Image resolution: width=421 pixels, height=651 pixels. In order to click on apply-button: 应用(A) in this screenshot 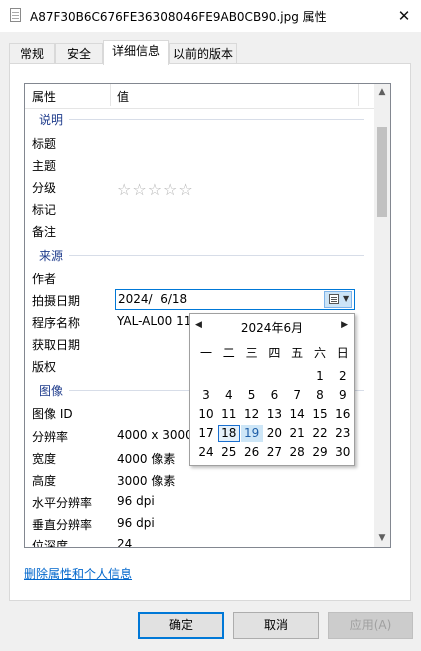, I will do `click(370, 625)`.